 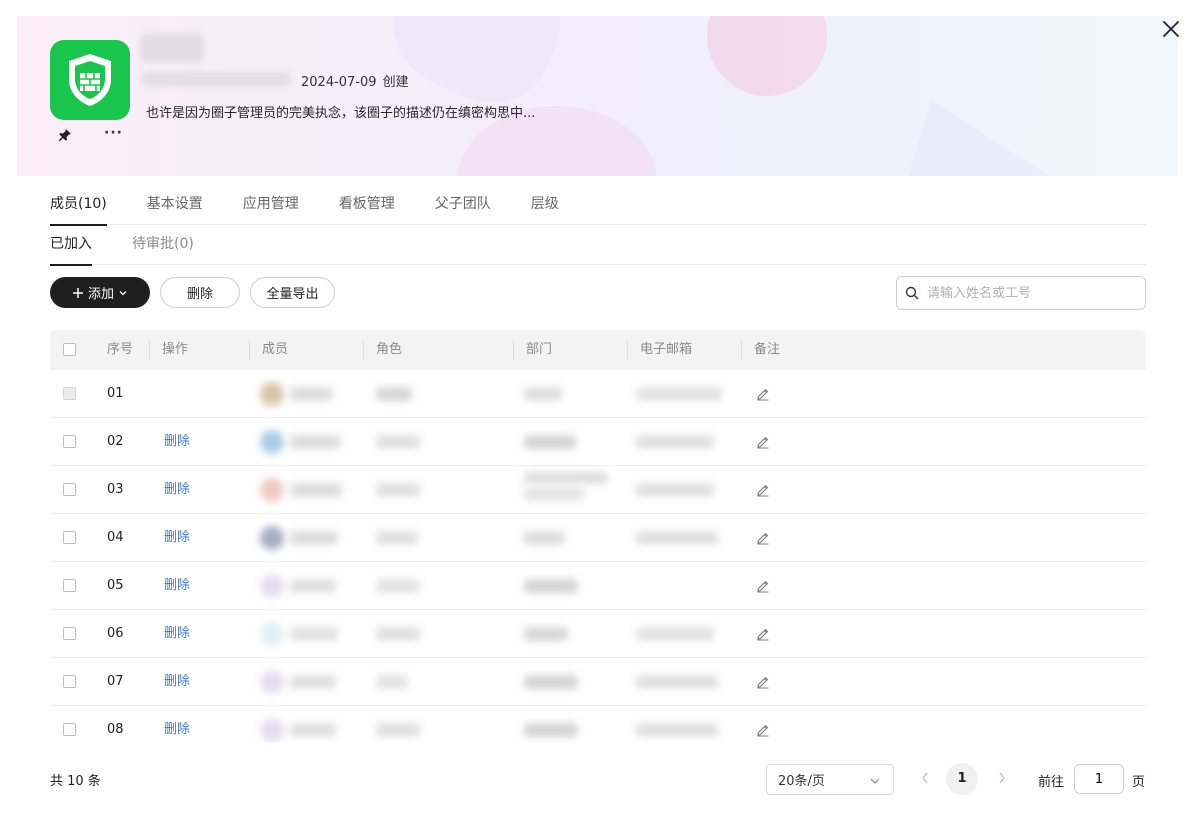 I want to click on add-button-label: 添加, so click(x=100, y=294).